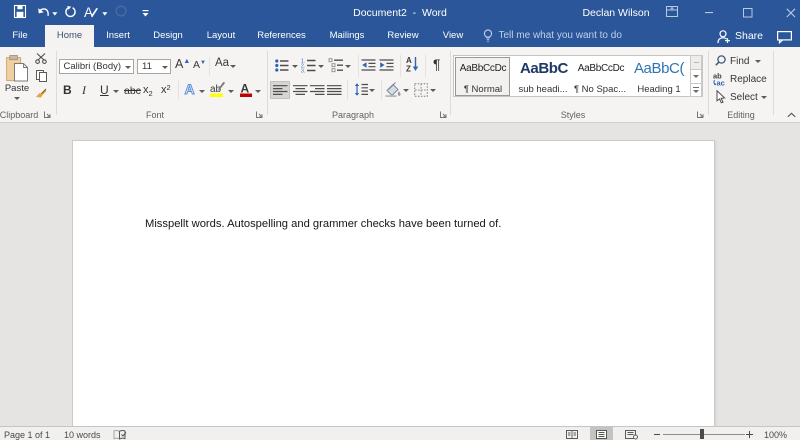 The image size is (800, 440). I want to click on svg-text: 3., so click(303, 72).